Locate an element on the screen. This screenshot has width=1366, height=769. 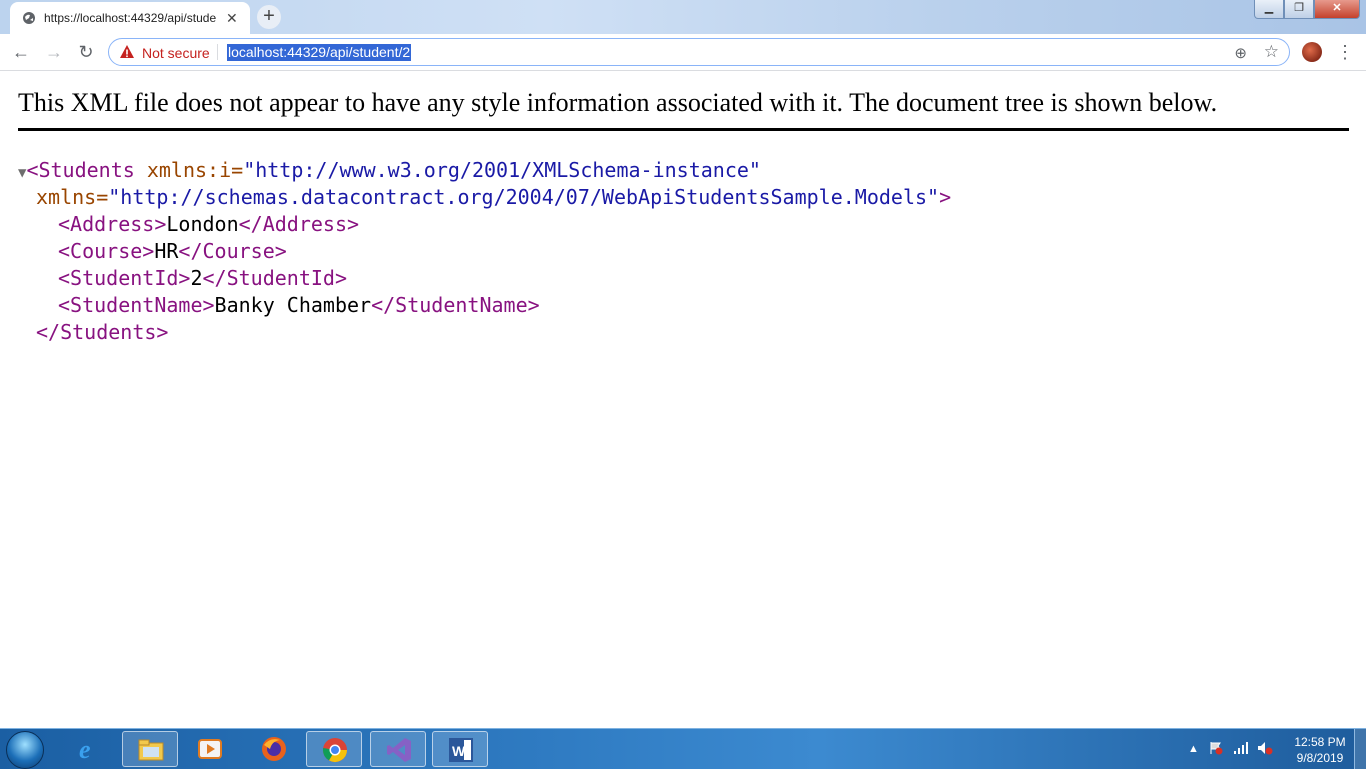
xml-studentname-line: <StudentName>Banky Chamber</StudentName> is located at coordinates (299, 305).